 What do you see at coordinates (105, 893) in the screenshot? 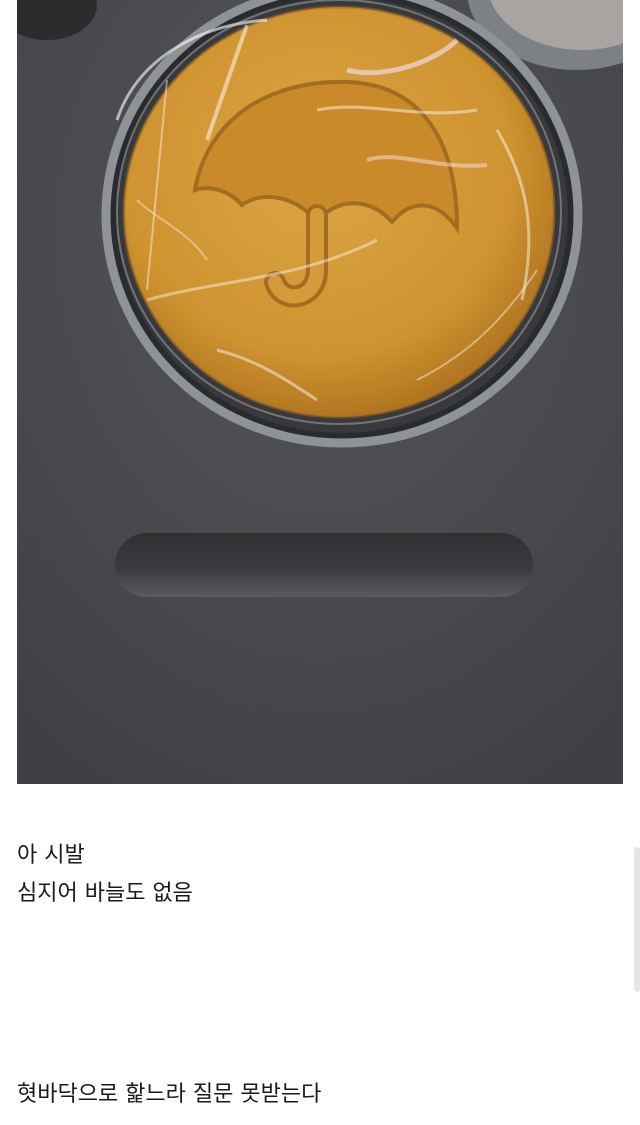
I see `caption-line-2: 심지어 바늘도 없음` at bounding box center [105, 893].